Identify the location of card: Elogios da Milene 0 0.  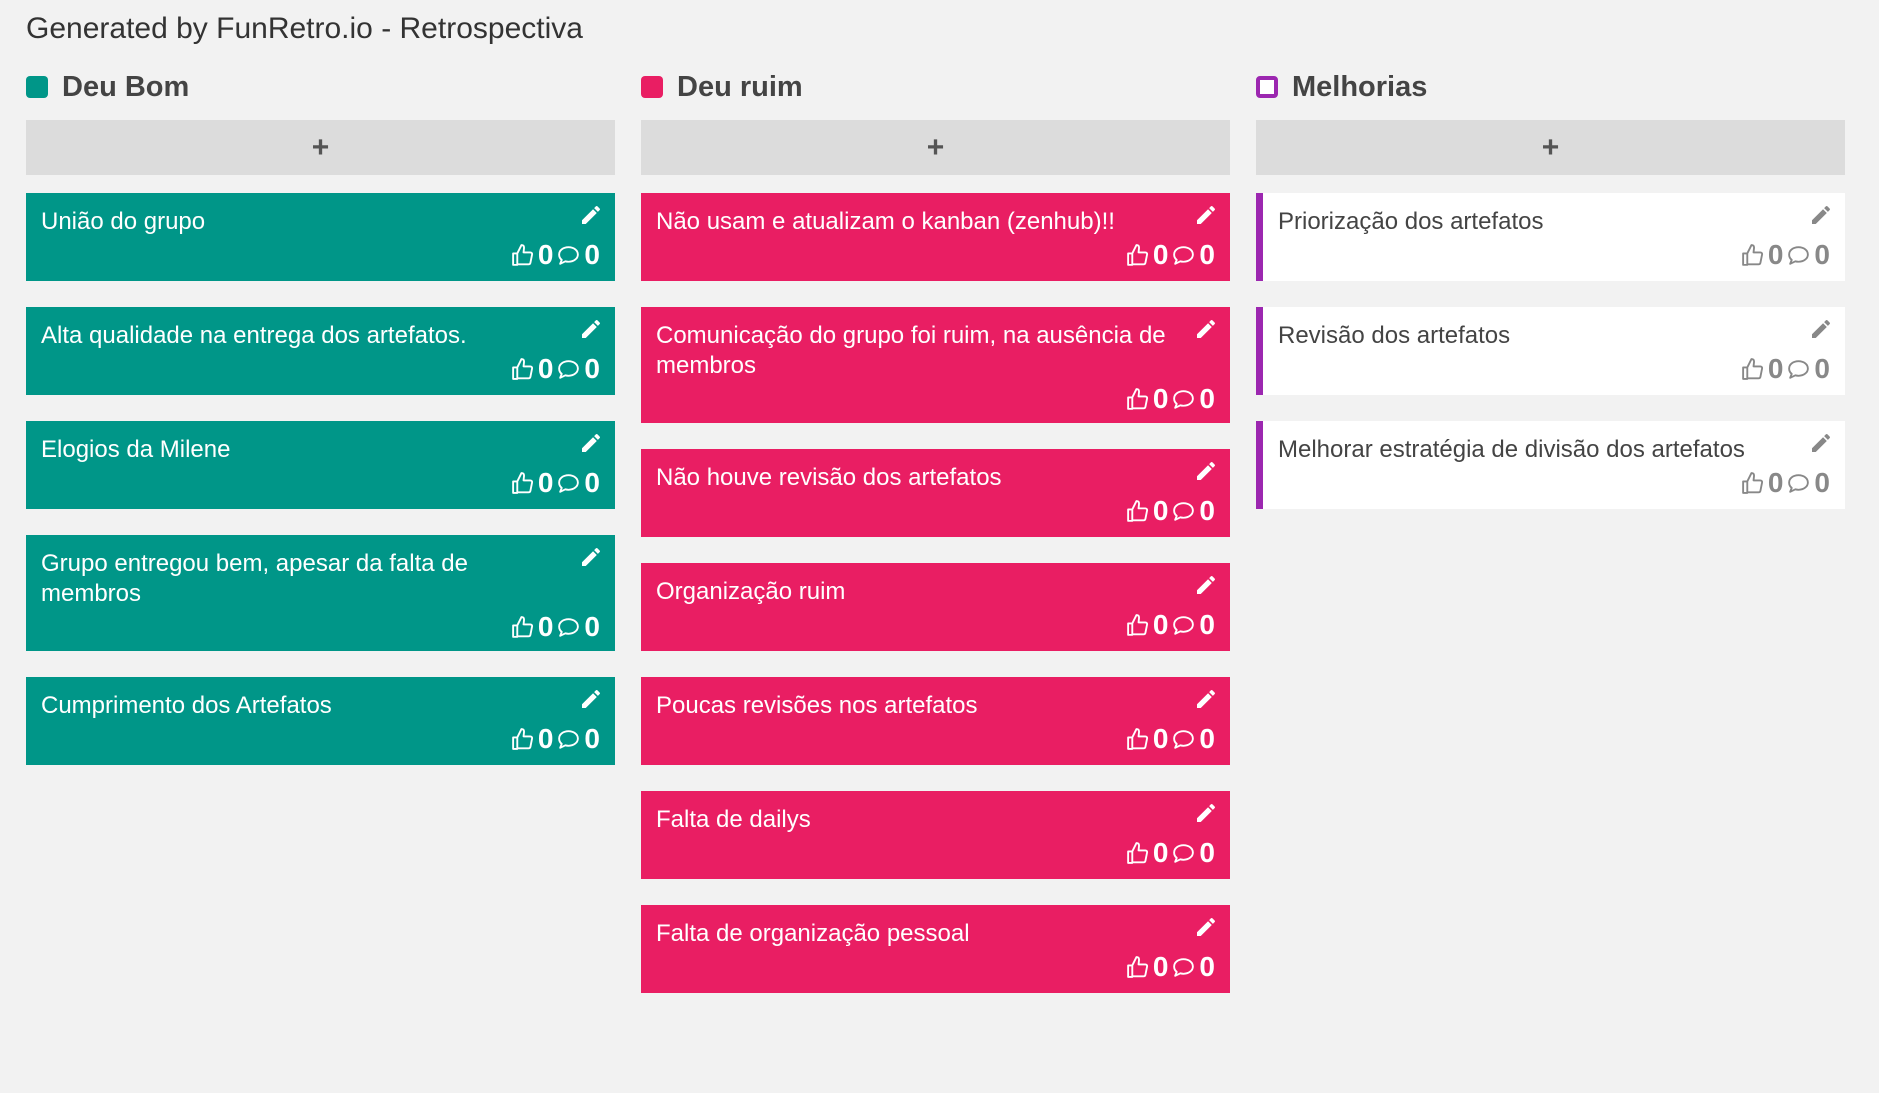
(320, 465).